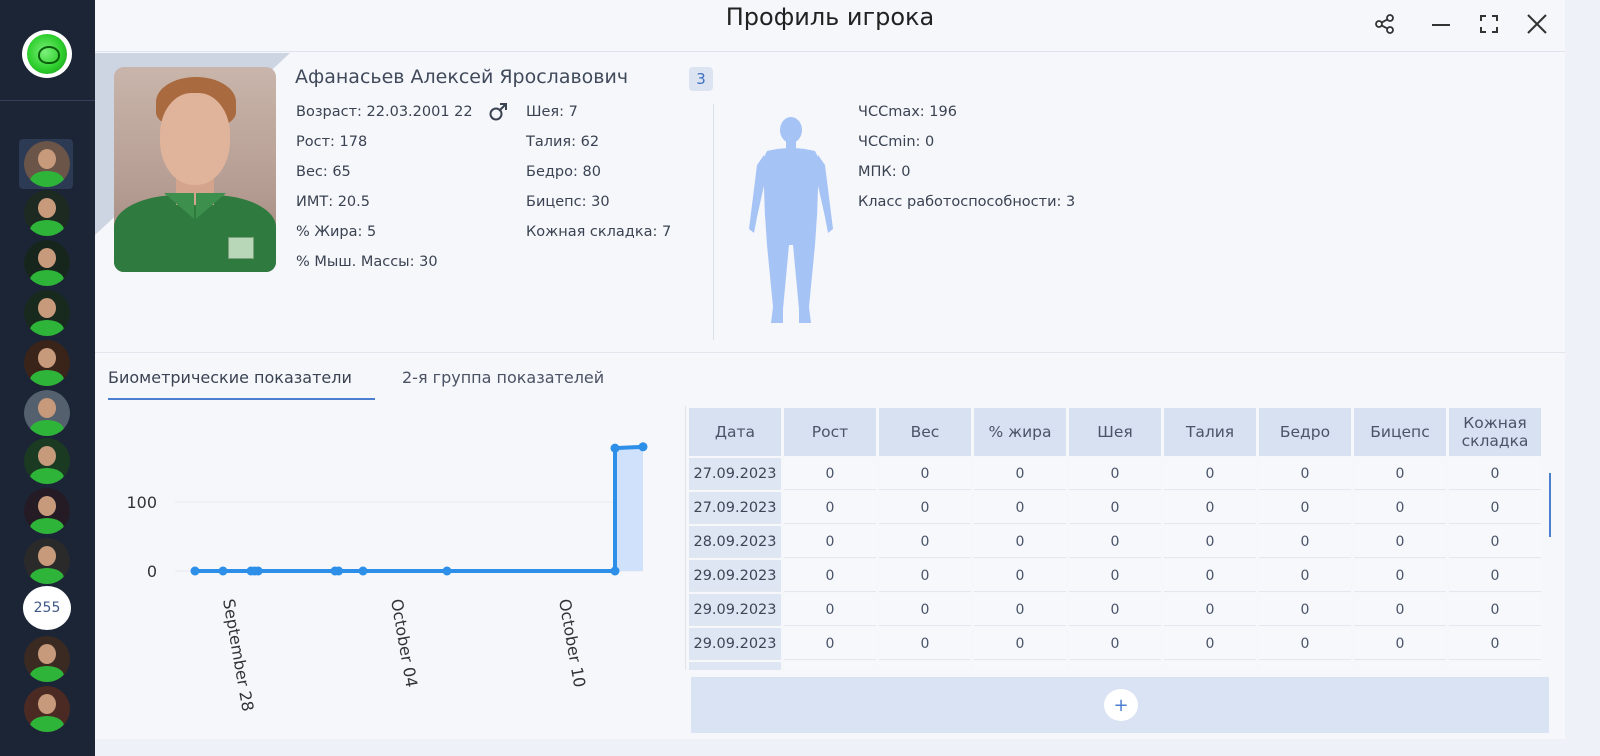 Image resolution: width=1600 pixels, height=756 pixels. What do you see at coordinates (735, 666) in the screenshot?
I see `table-date-cell` at bounding box center [735, 666].